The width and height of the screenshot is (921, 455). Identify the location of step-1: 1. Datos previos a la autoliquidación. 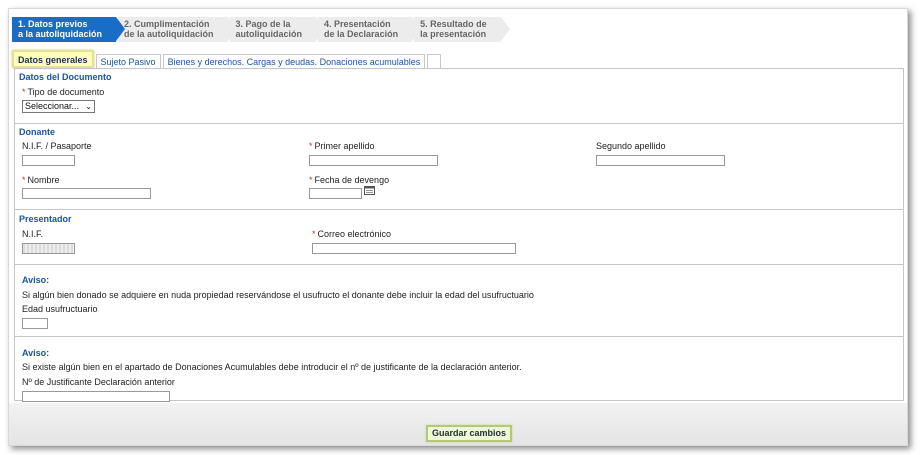
(69, 29).